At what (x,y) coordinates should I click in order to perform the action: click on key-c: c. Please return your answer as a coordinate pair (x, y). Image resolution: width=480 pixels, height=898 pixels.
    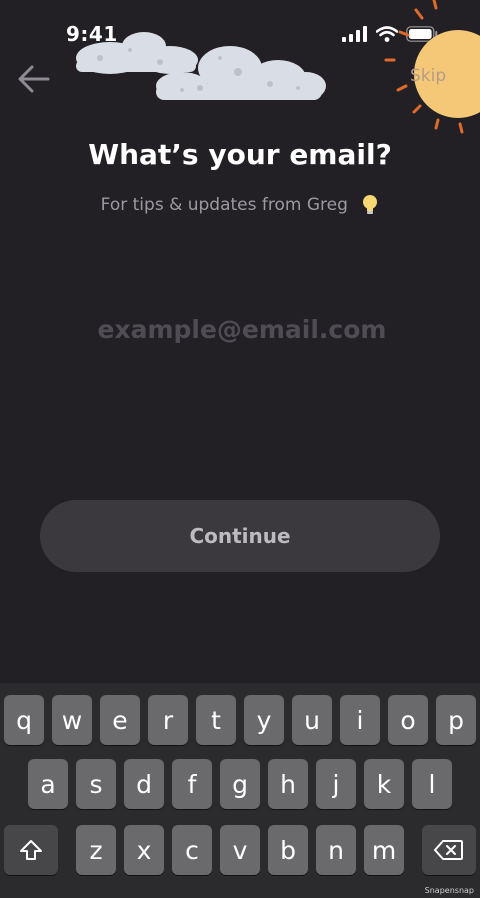
    Looking at the image, I should click on (192, 850).